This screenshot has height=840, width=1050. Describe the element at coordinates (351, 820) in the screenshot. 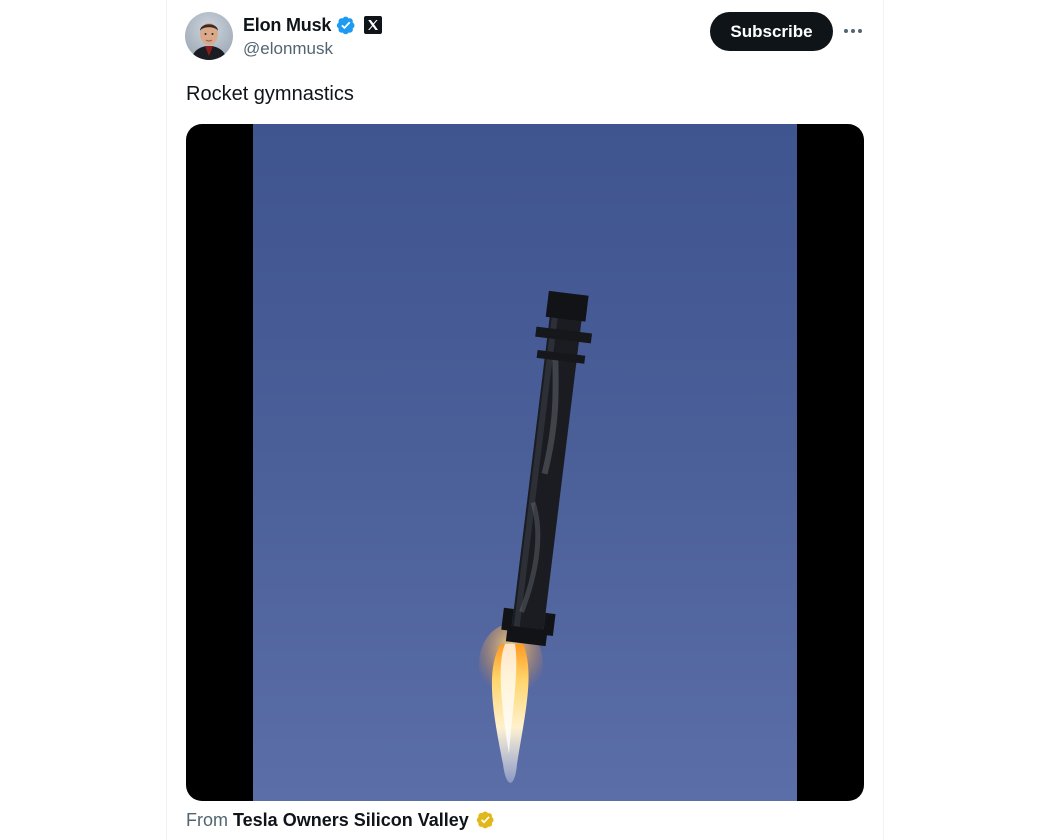

I see `attribution-source-link: Tesla Owners Silicon Valley` at that location.